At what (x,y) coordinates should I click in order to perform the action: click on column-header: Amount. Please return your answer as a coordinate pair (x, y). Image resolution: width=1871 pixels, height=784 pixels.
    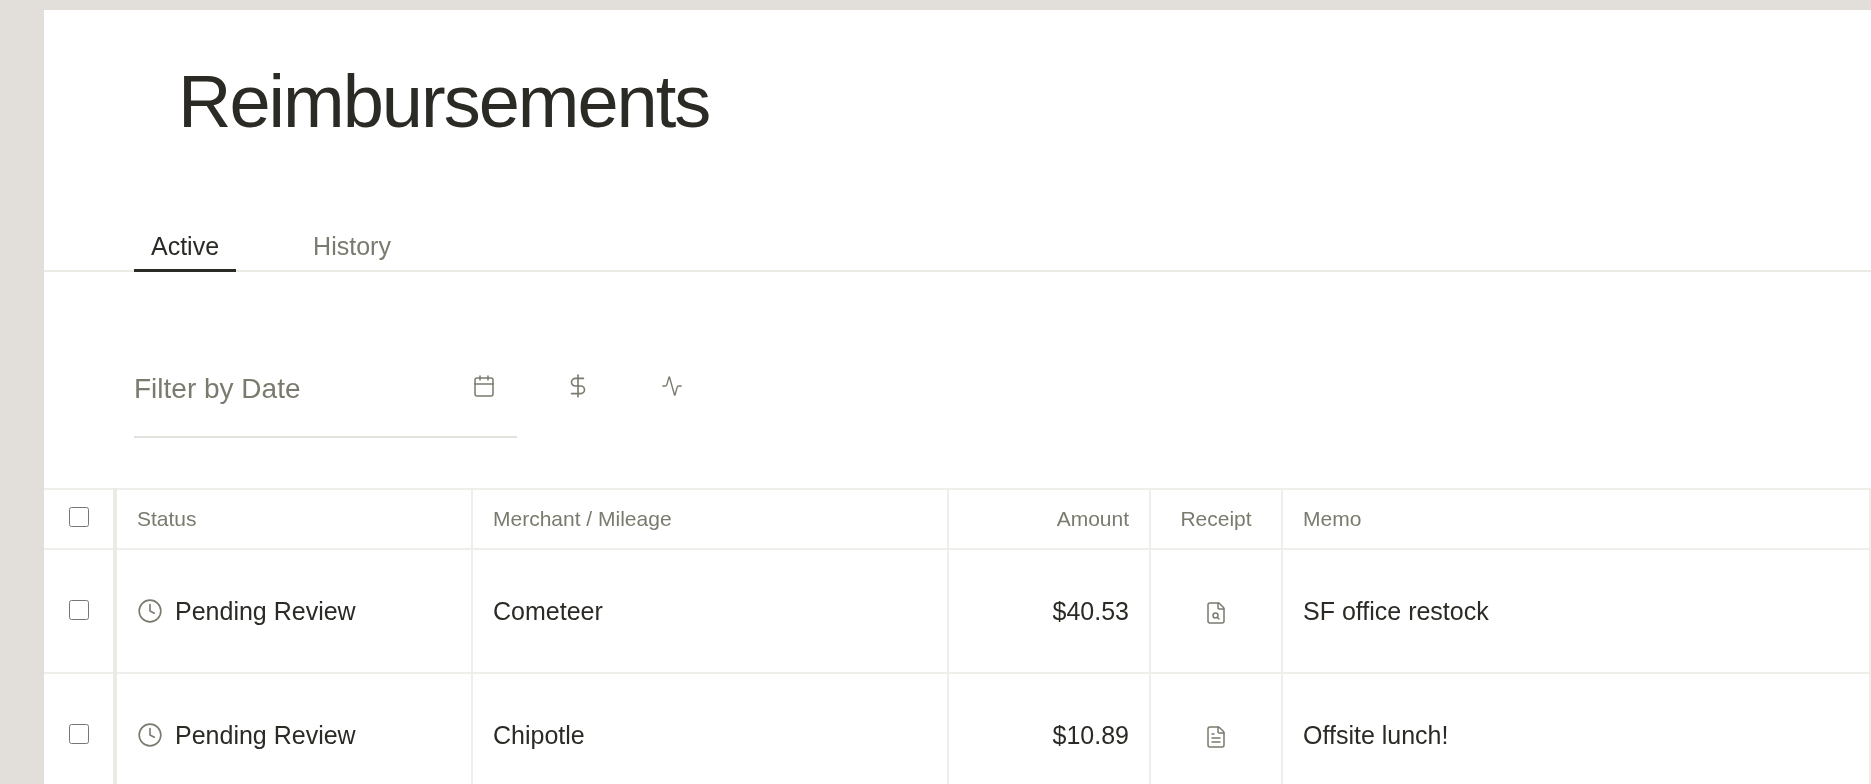
    Looking at the image, I should click on (1049, 519).